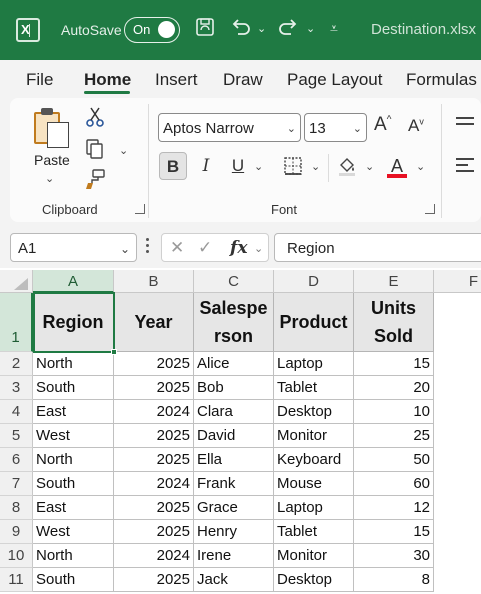  Describe the element at coordinates (49, 178) in the screenshot. I see `paste-dropdown-icon: ⌄` at that location.